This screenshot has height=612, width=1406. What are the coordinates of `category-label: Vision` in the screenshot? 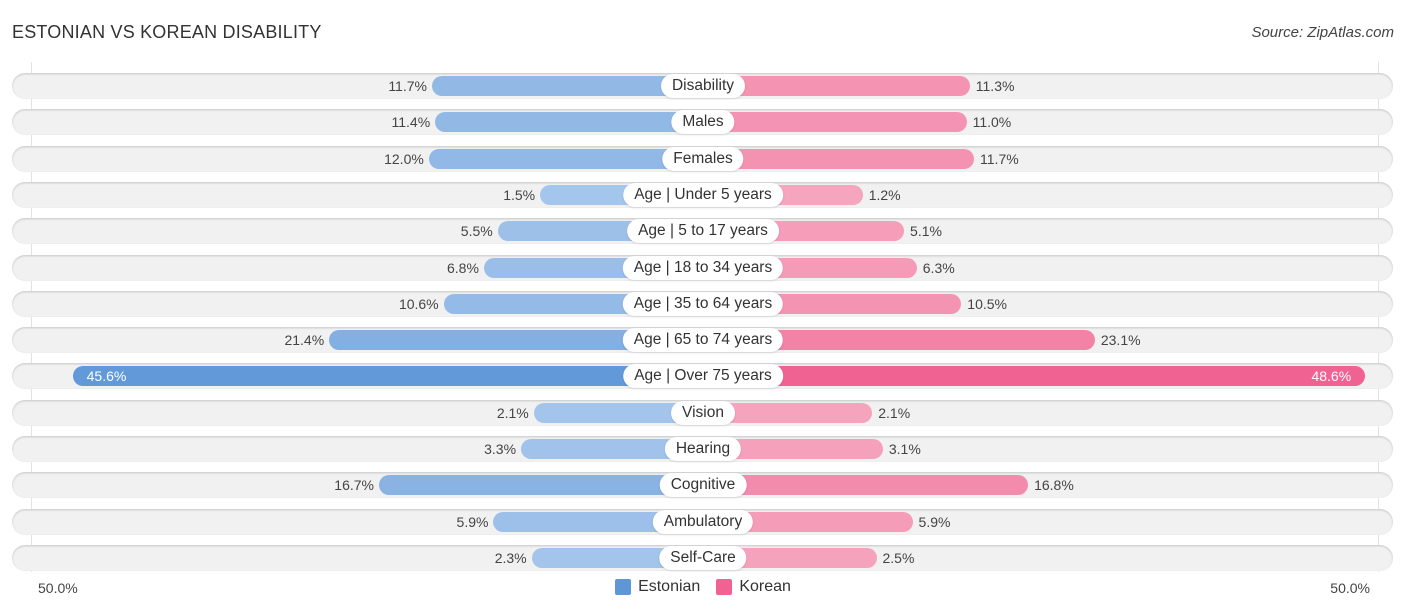 It's located at (703, 412).